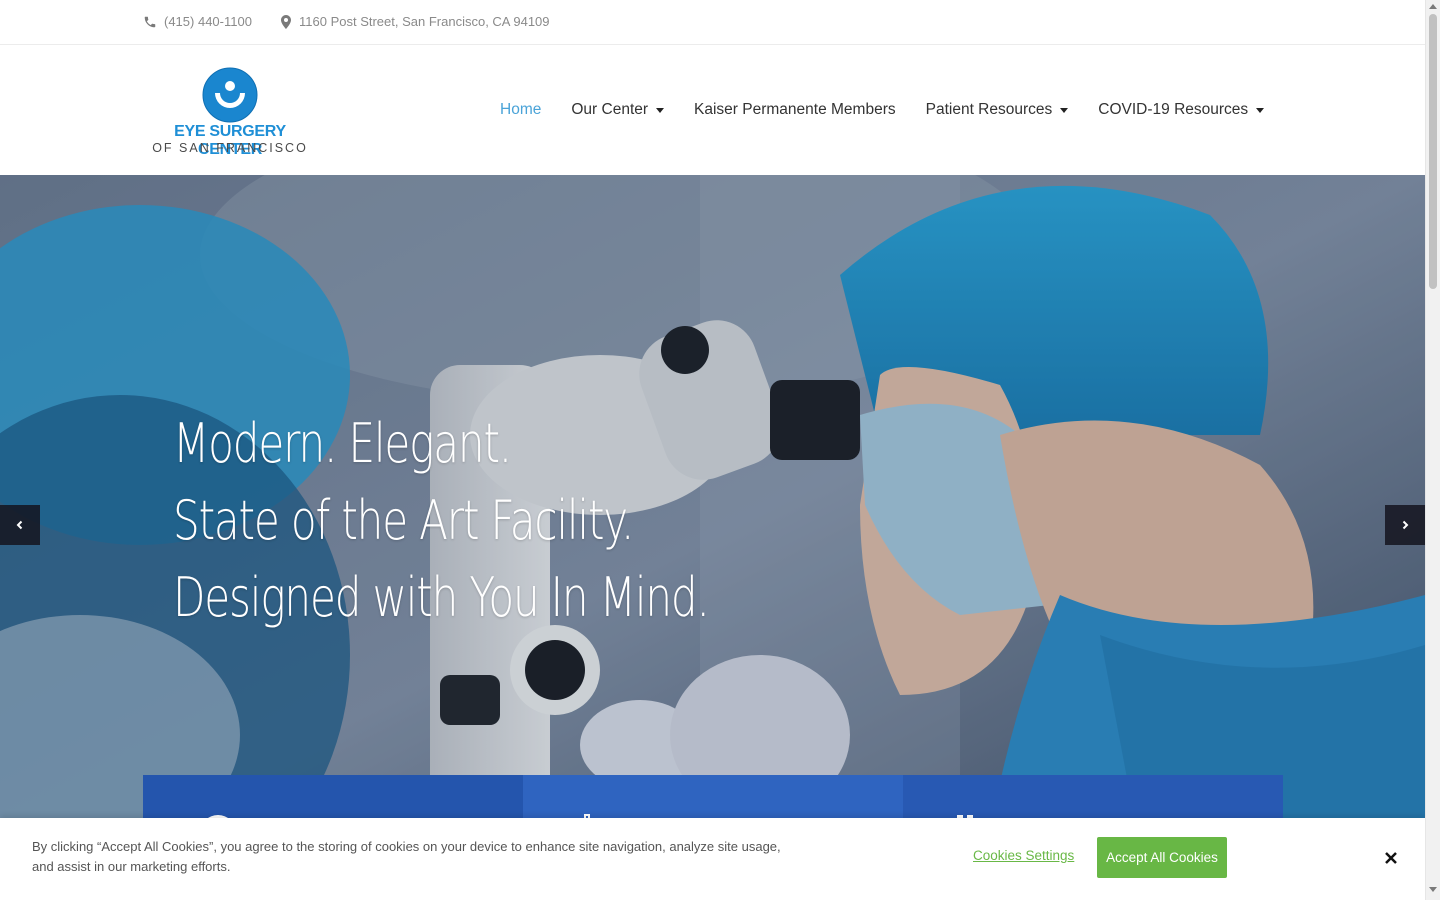 The height and width of the screenshot is (900, 1440). I want to click on nav-item-patient-resources: Patient Resources, so click(997, 110).